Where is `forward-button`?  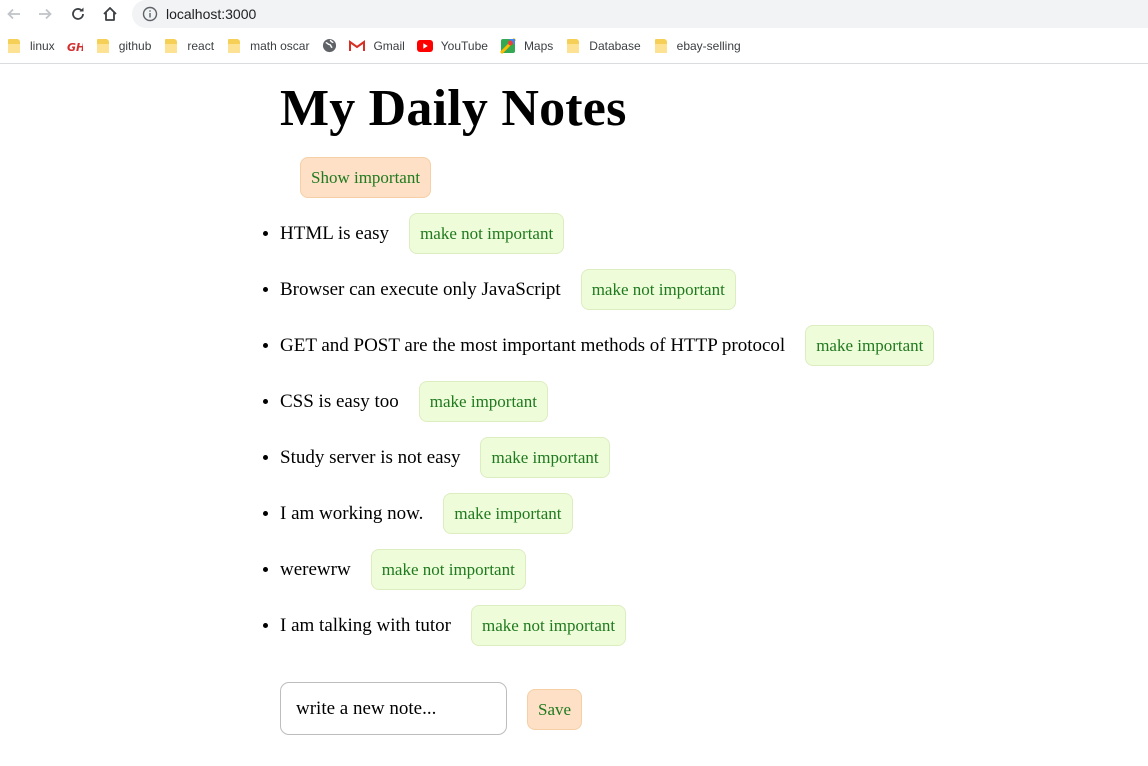 forward-button is located at coordinates (45, 14).